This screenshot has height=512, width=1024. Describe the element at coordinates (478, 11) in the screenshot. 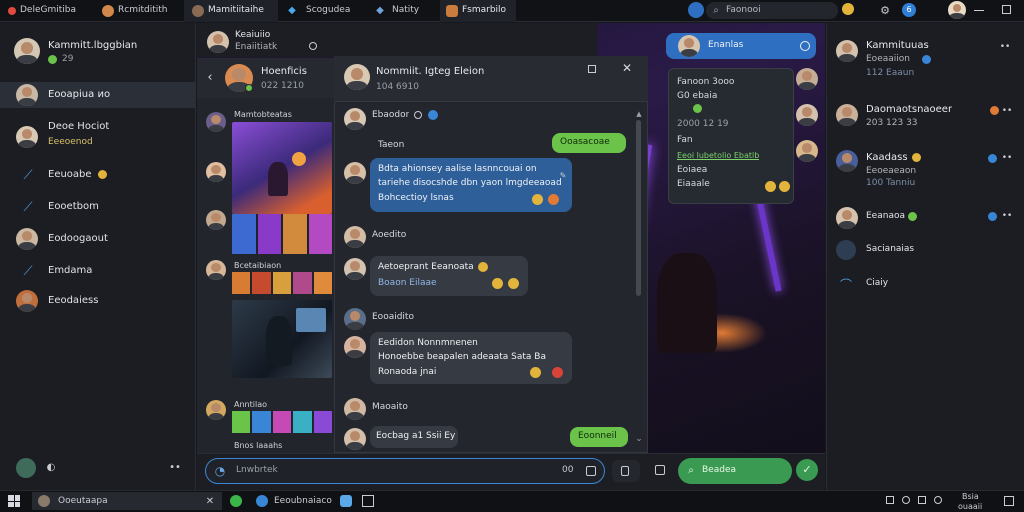

I see `tab-6: Fsmarbilo` at that location.